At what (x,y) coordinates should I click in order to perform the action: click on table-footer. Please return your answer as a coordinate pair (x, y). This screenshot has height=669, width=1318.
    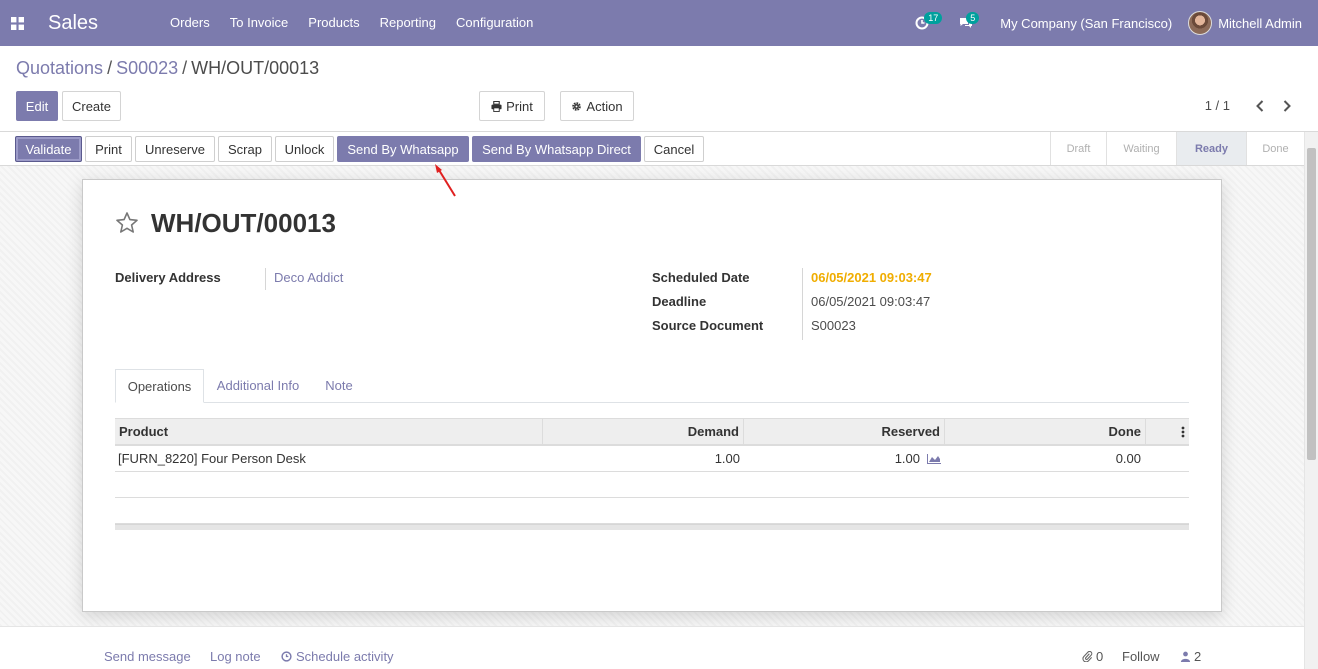
    Looking at the image, I should click on (652, 527).